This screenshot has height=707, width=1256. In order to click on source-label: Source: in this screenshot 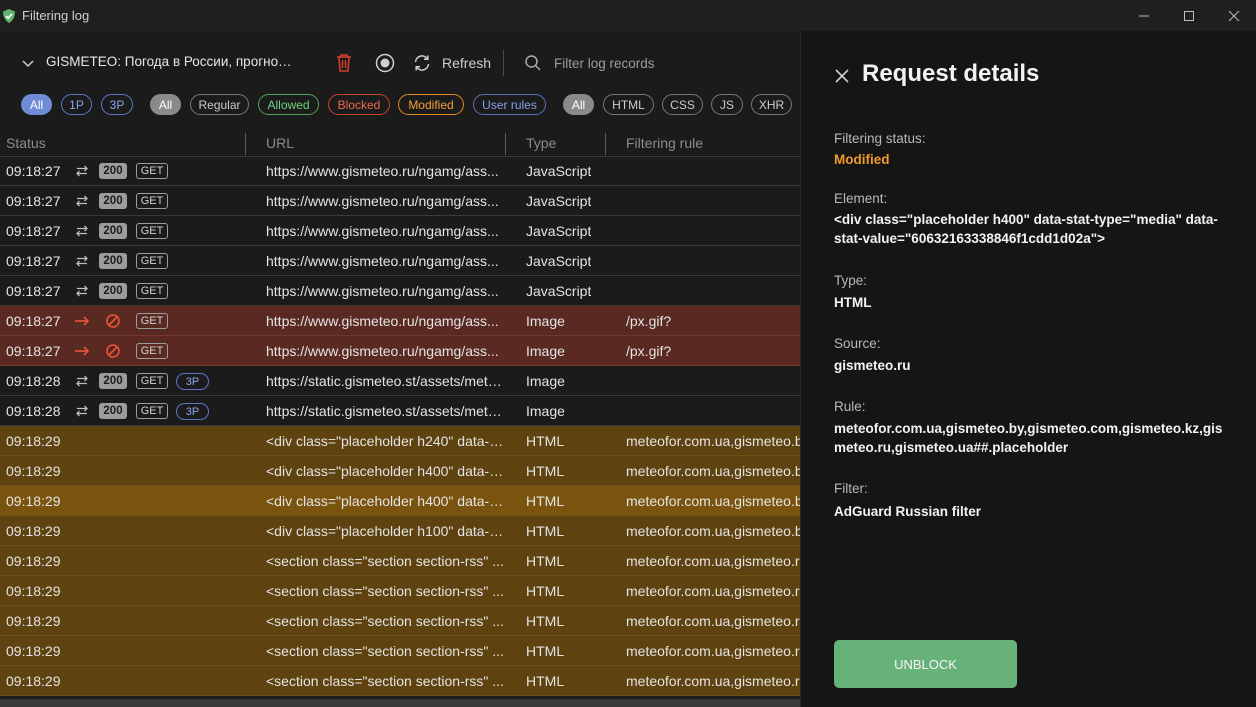, I will do `click(857, 343)`.